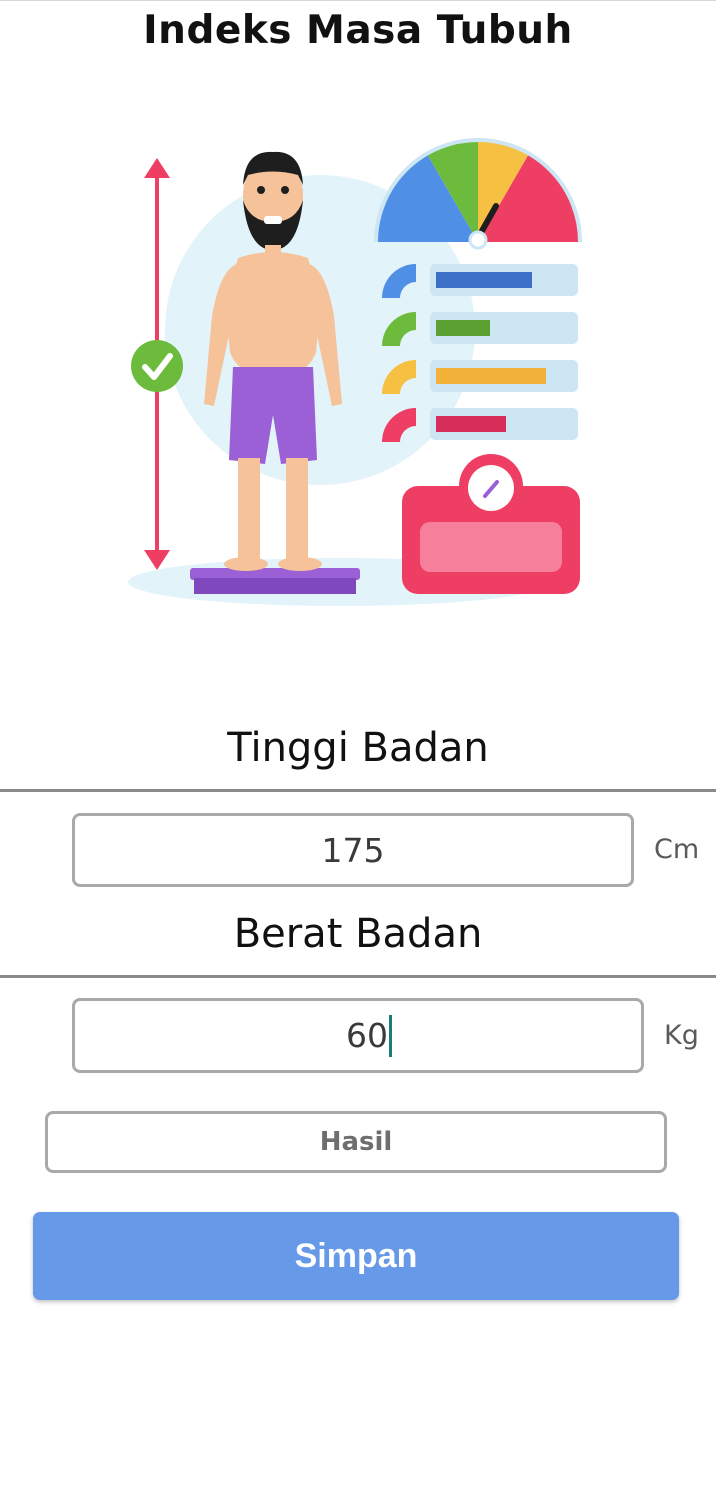  I want to click on height-divider, so click(358, 790).